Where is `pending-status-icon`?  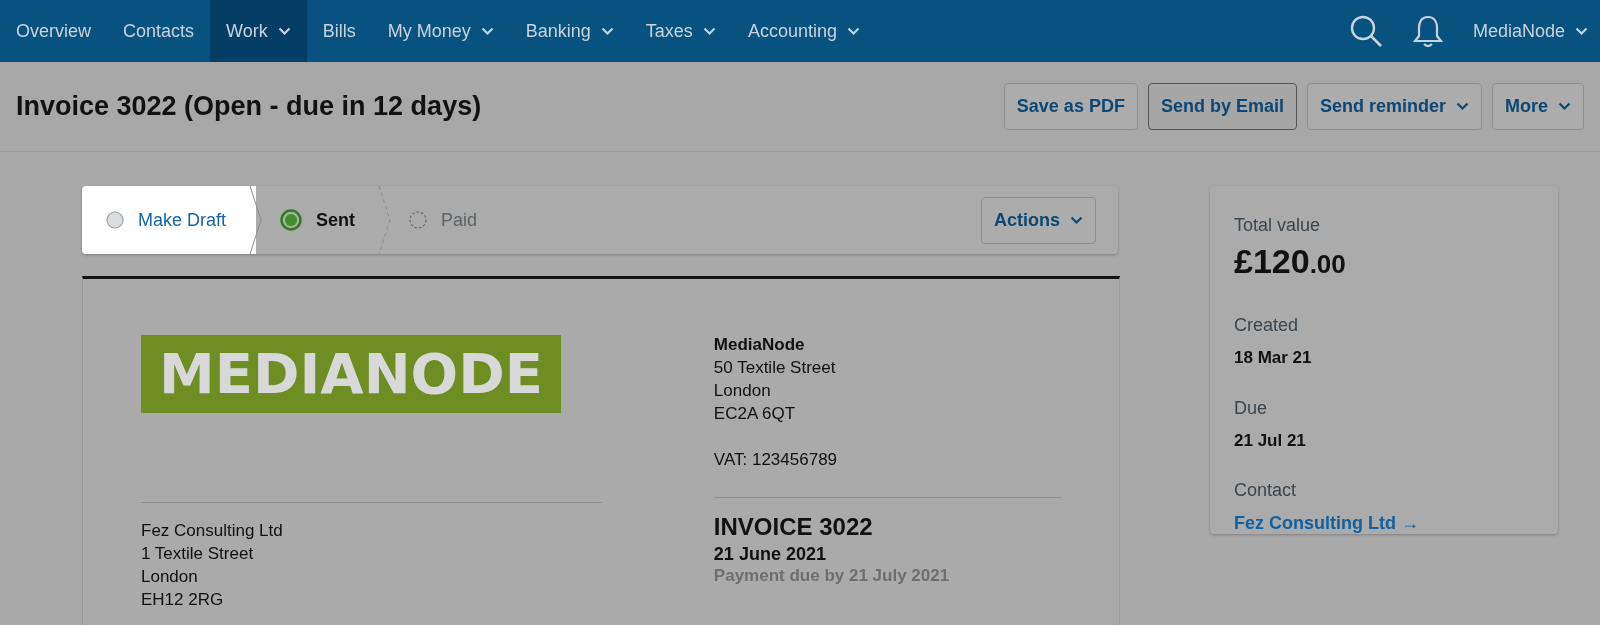
pending-status-icon is located at coordinates (418, 220).